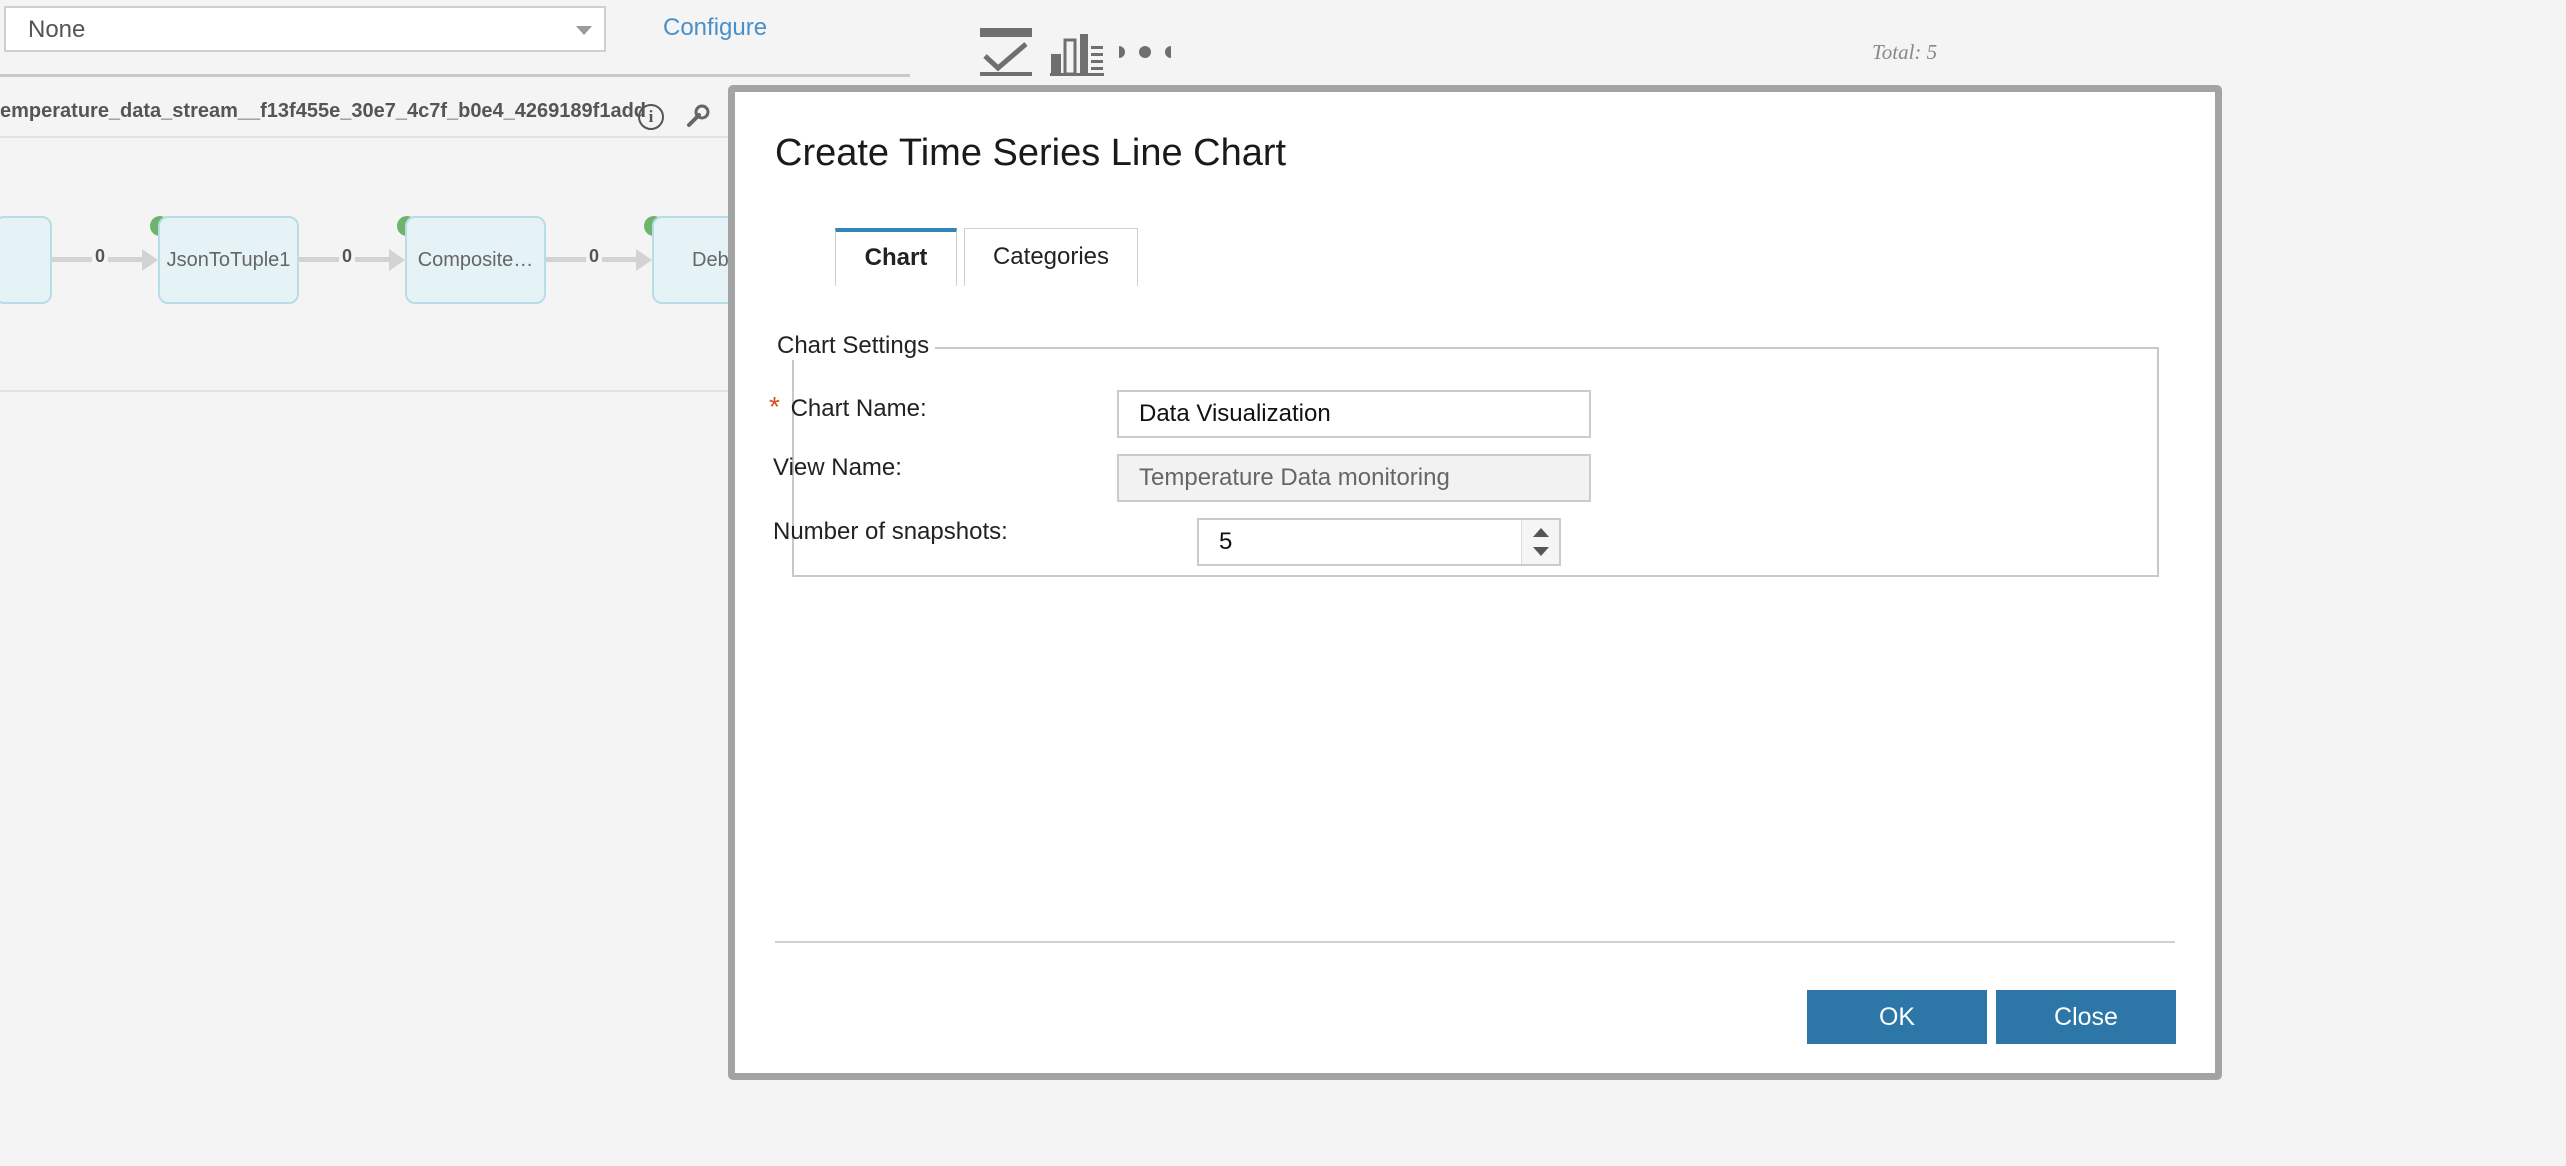  What do you see at coordinates (651, 117) in the screenshot?
I see `info-icon: i` at bounding box center [651, 117].